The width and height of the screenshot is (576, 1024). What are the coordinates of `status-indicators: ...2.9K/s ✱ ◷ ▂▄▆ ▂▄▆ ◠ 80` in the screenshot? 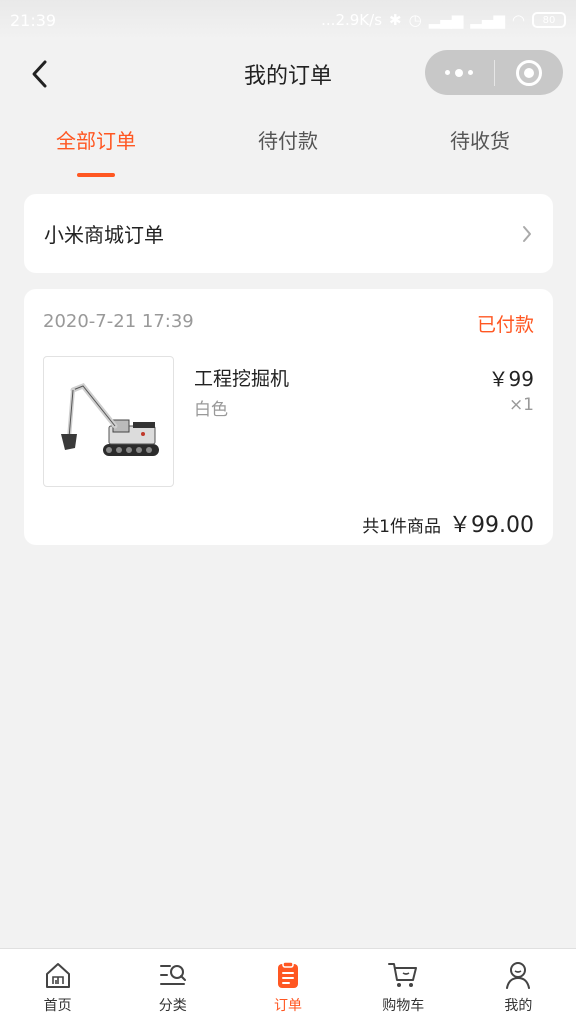 It's located at (443, 20).